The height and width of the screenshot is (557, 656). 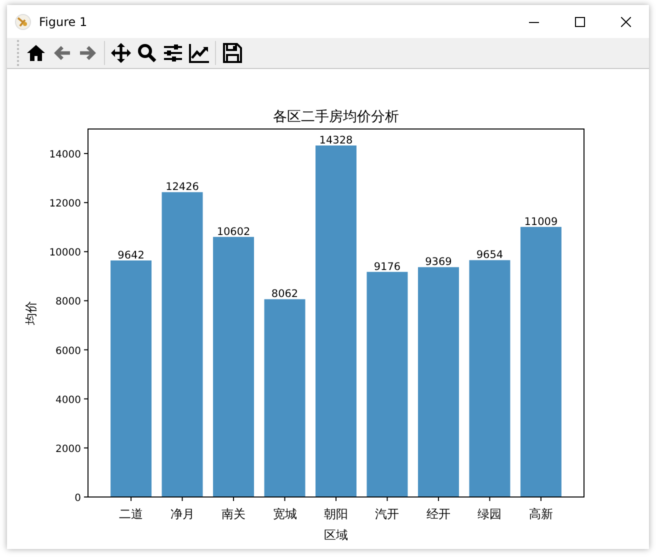 What do you see at coordinates (31, 313) in the screenshot?
I see `y-axis-label: 均价` at bounding box center [31, 313].